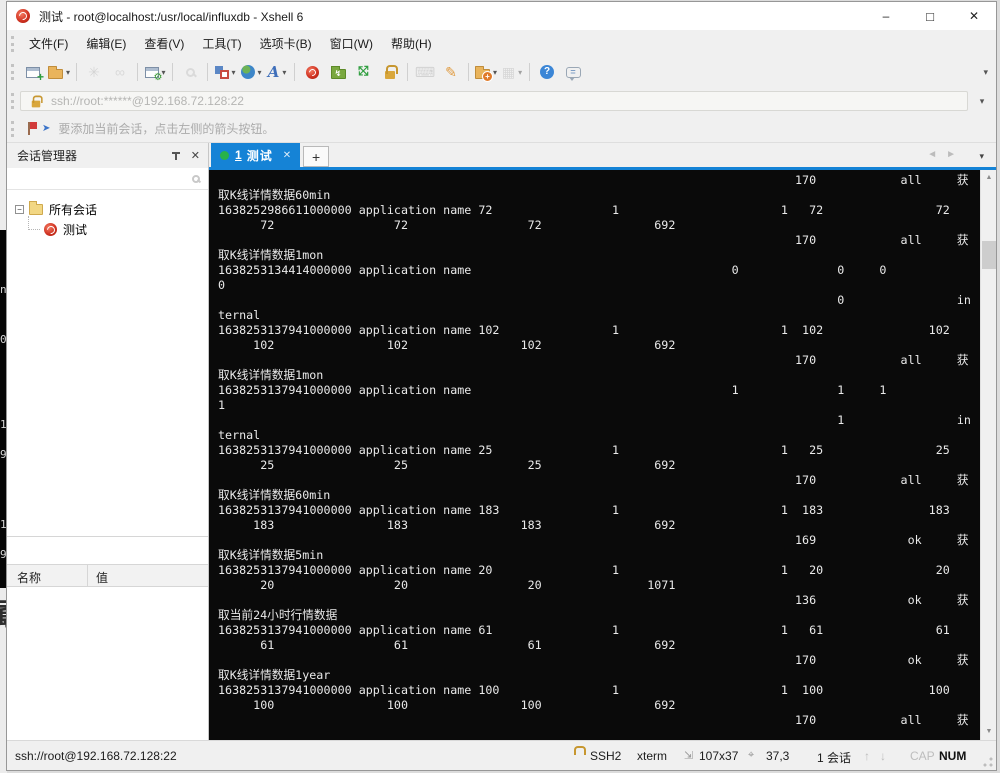  I want to click on maximize-button: □, so click(930, 16).